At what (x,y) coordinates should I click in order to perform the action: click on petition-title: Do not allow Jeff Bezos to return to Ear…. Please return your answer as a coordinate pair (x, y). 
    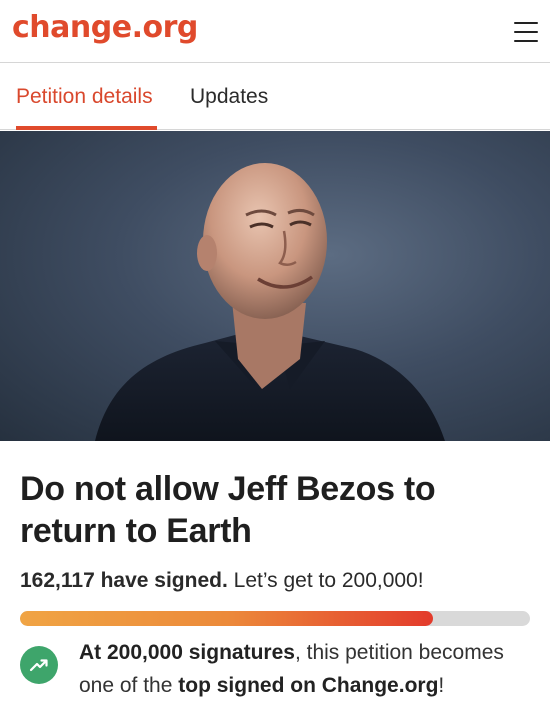
    Looking at the image, I should click on (228, 510).